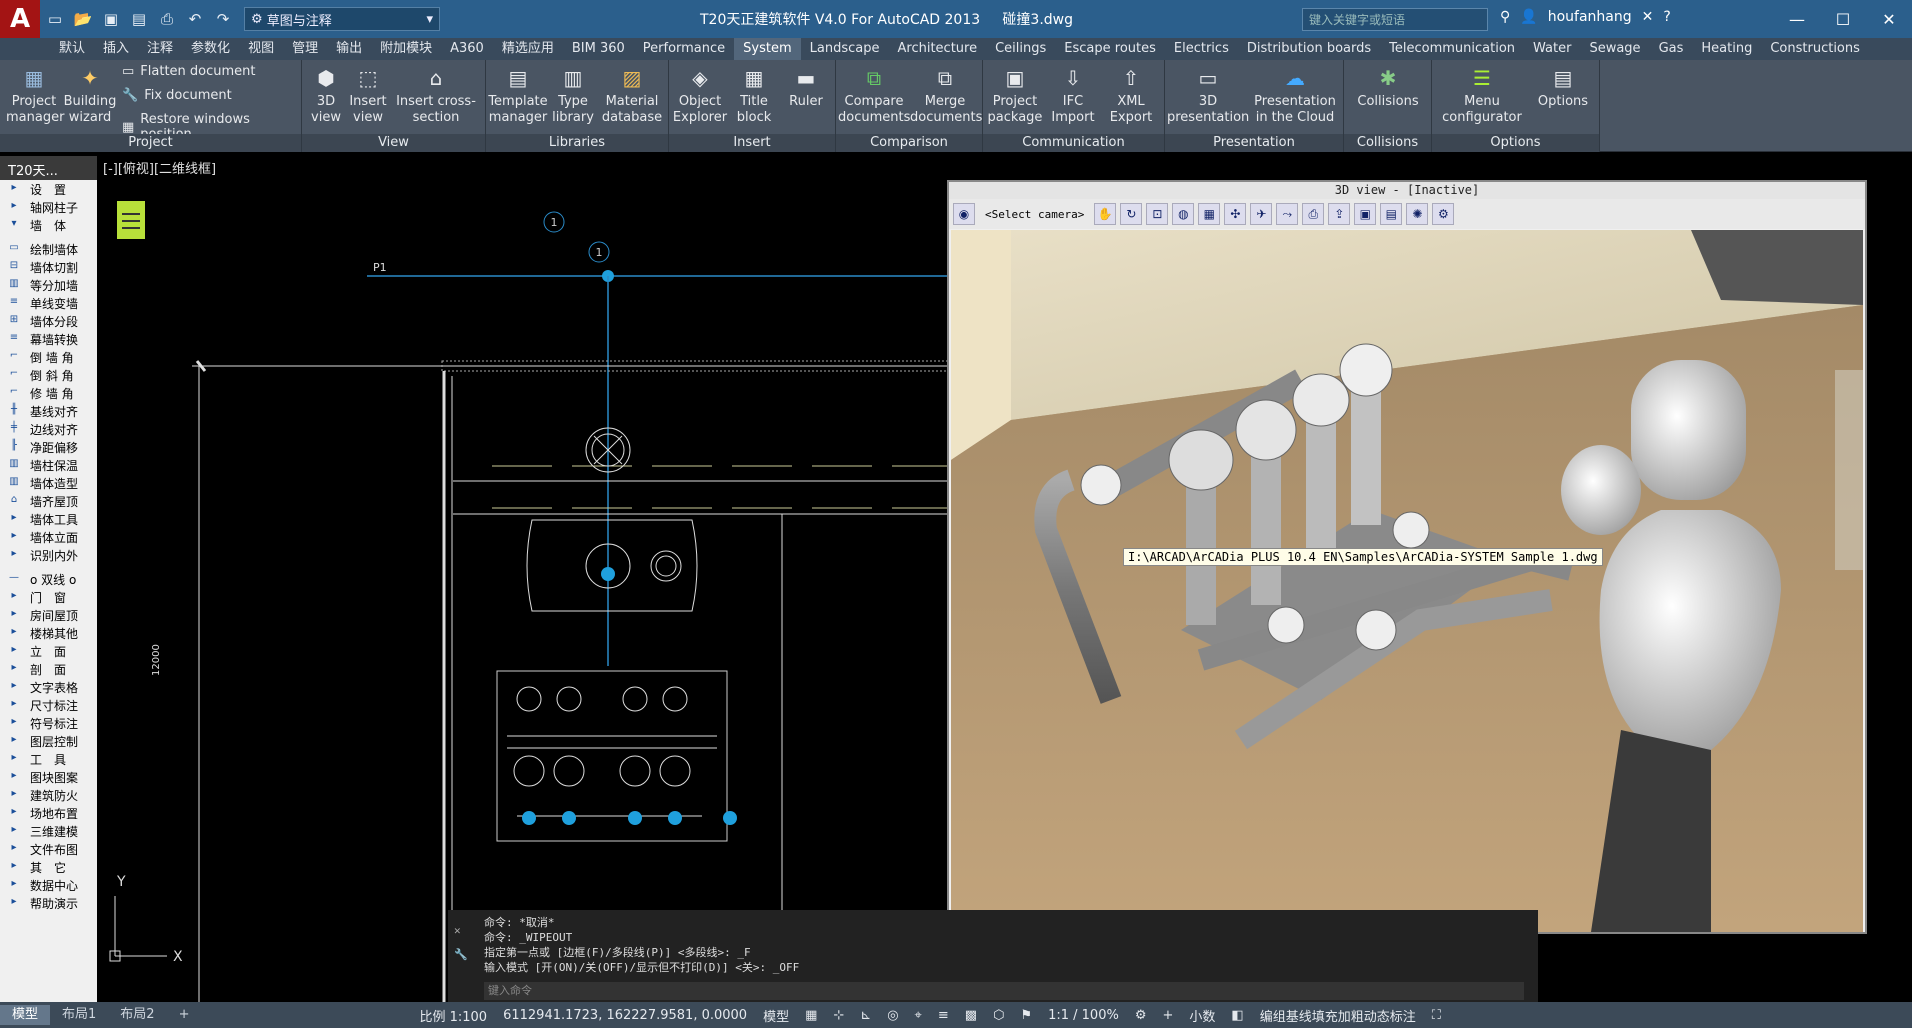 The width and height of the screenshot is (1912, 1028). Describe the element at coordinates (632, 95) in the screenshot. I see `material-database-button: ▨ Material database` at that location.